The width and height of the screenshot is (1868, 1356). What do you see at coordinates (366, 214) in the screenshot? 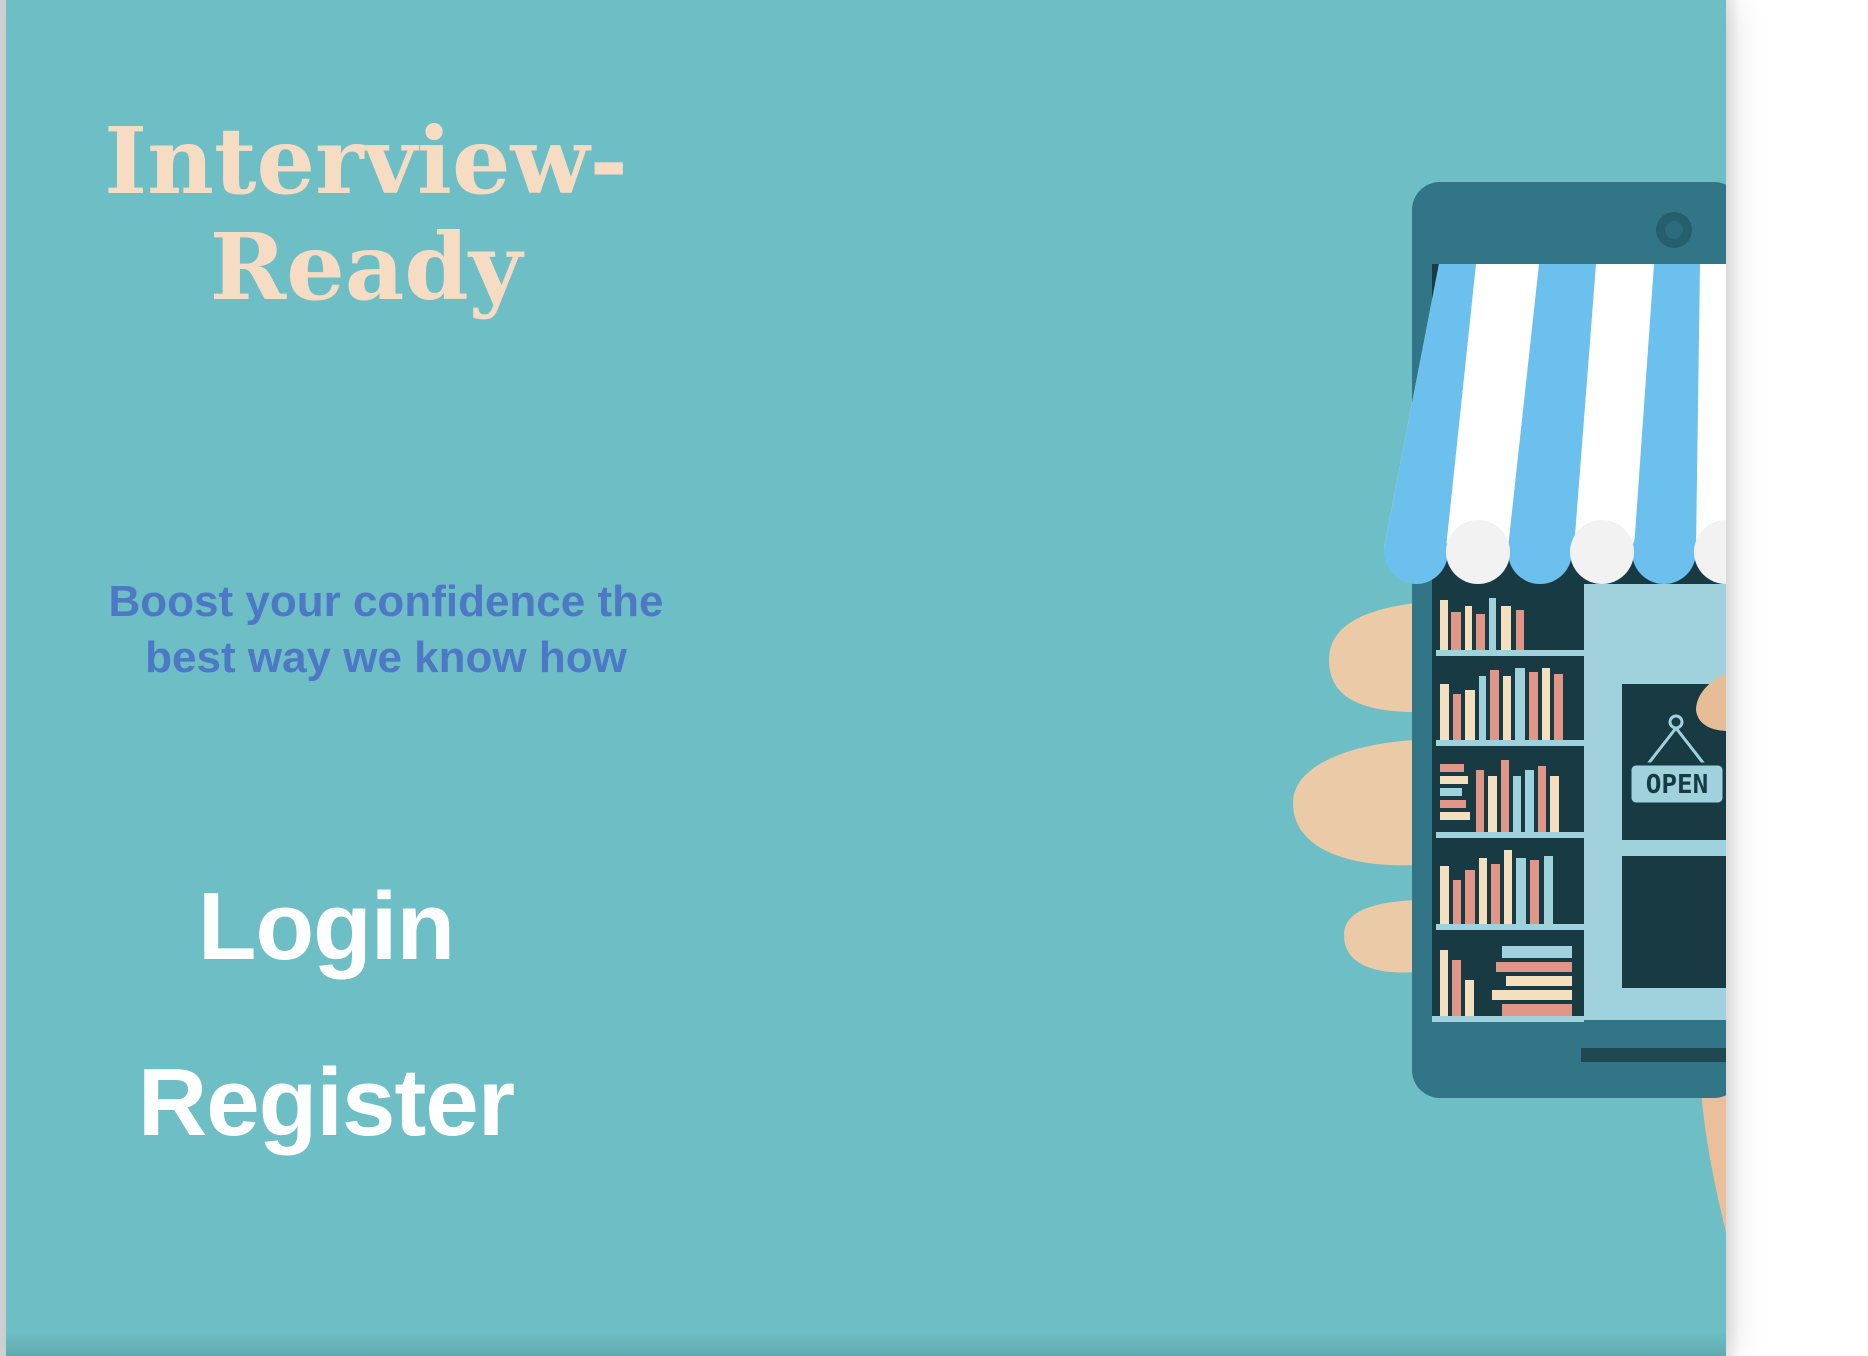
I see `app-title: Interview- Ready` at bounding box center [366, 214].